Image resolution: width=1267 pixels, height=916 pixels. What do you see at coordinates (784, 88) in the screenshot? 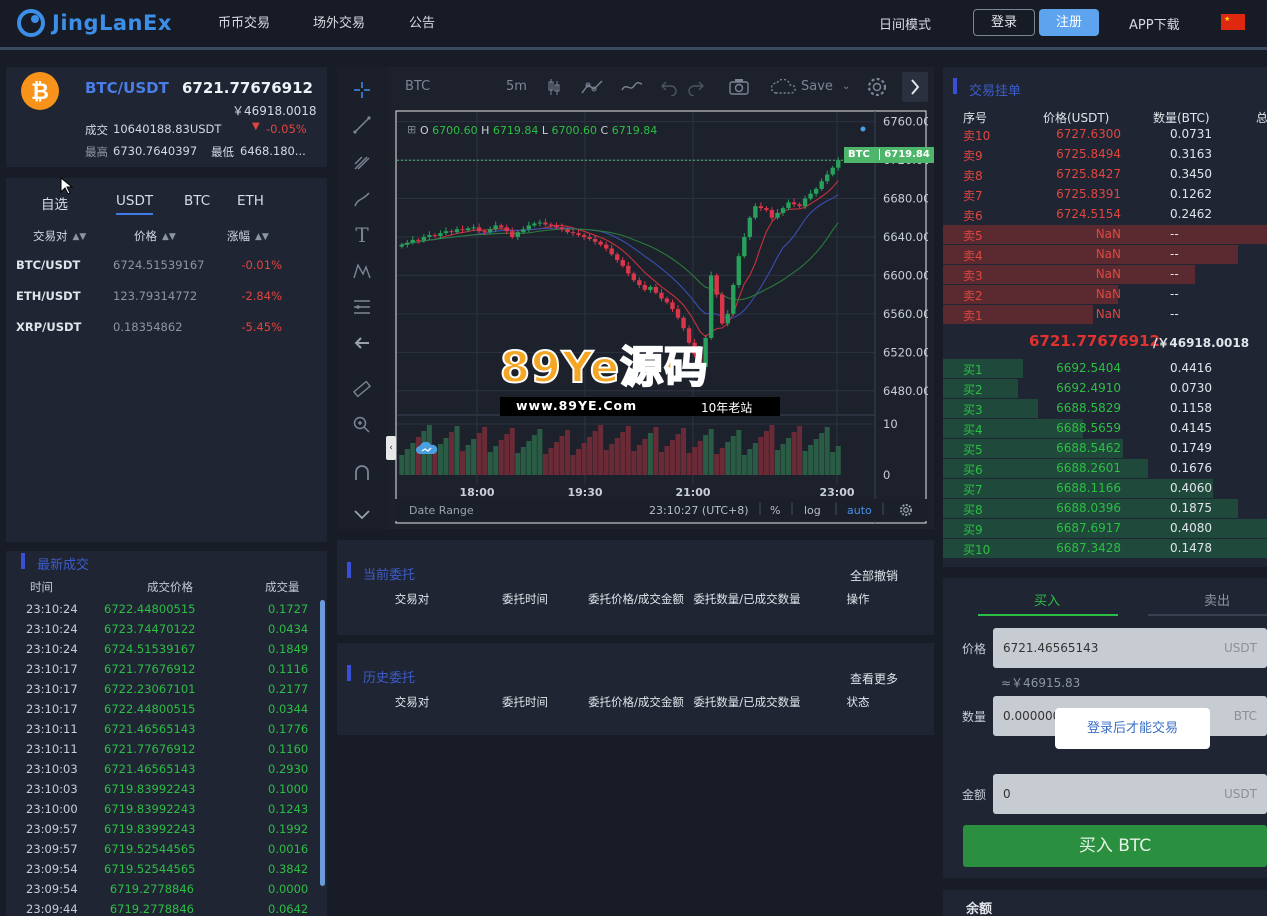
I see `cloud-icon` at bounding box center [784, 88].